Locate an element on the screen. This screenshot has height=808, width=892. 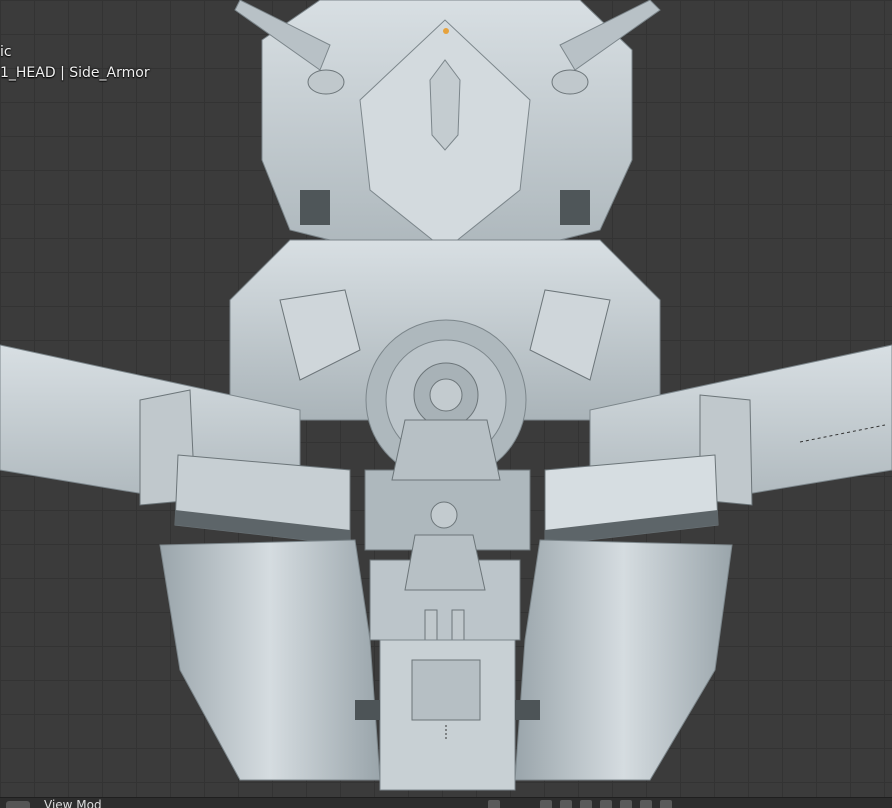
viewport-object-name: 1_HEAD | Side_Armor is located at coordinates (75, 73).